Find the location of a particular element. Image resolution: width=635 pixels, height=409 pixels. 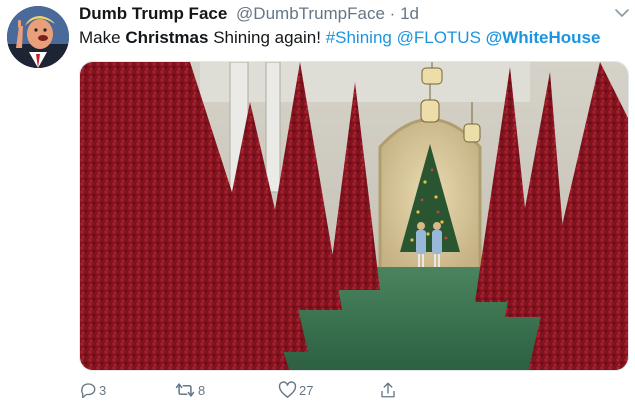

share-button is located at coordinates (388, 390).